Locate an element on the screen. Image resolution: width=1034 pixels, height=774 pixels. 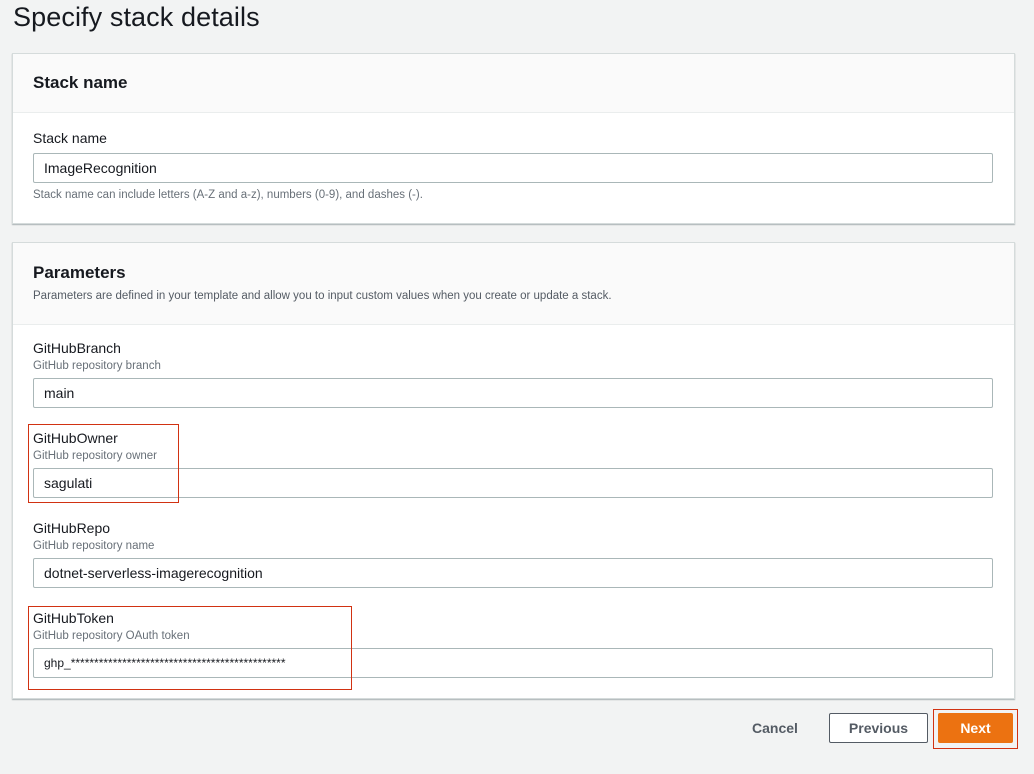
previous-button: Previous is located at coordinates (878, 728).